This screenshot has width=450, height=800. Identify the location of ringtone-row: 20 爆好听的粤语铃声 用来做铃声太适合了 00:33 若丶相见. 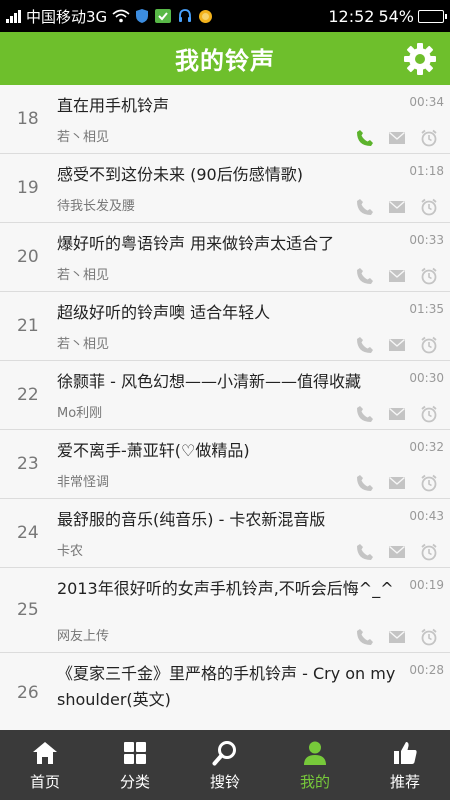
(225, 257).